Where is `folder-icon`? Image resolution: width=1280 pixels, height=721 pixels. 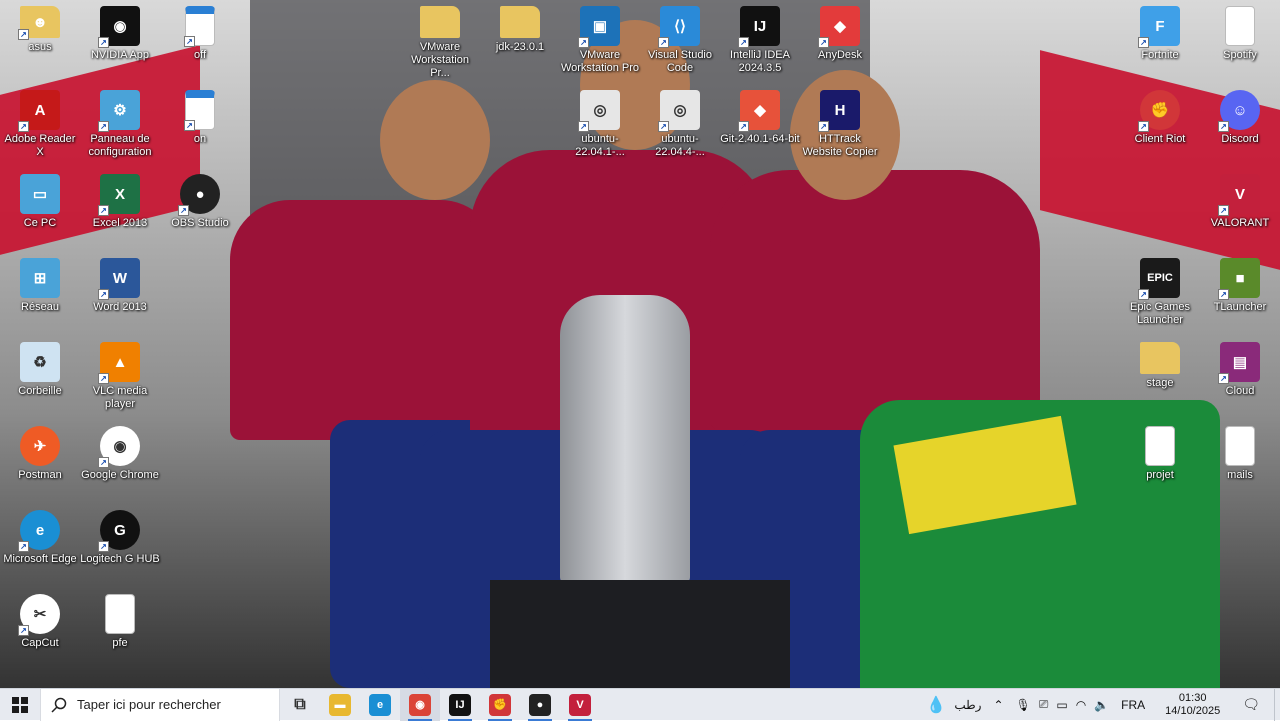 folder-icon is located at coordinates (440, 22).